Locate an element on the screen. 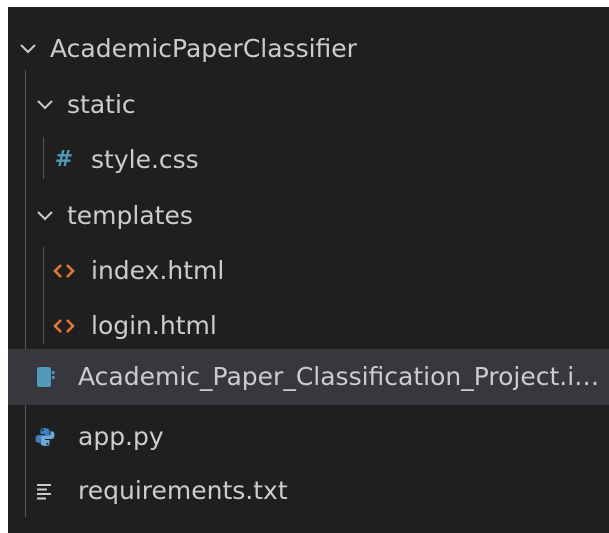 The image size is (609, 533). tree-item-root-folder: AcademicPaperClassifier is located at coordinates (308, 49).